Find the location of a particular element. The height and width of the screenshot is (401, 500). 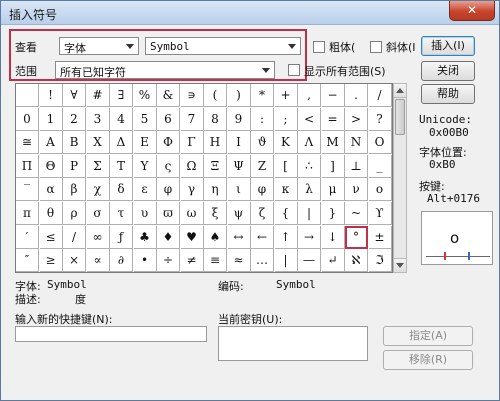

symbol-cell: : is located at coordinates (262, 119).